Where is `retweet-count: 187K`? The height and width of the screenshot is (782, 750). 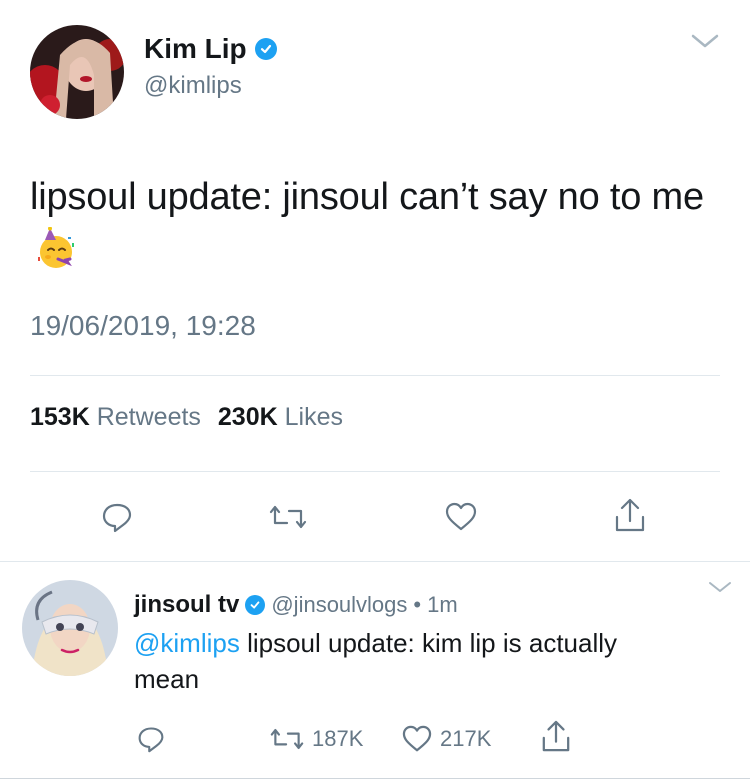 retweet-count: 187K is located at coordinates (338, 738).